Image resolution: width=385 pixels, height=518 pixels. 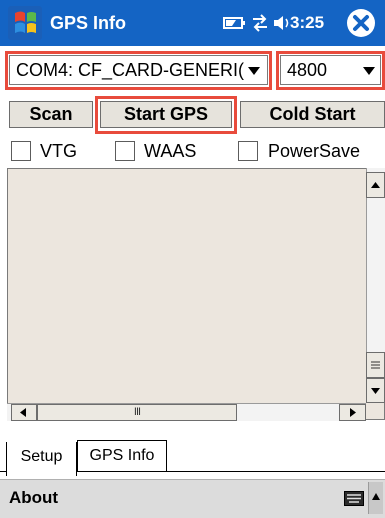 I want to click on tab-setup: Setup, so click(x=41, y=459).